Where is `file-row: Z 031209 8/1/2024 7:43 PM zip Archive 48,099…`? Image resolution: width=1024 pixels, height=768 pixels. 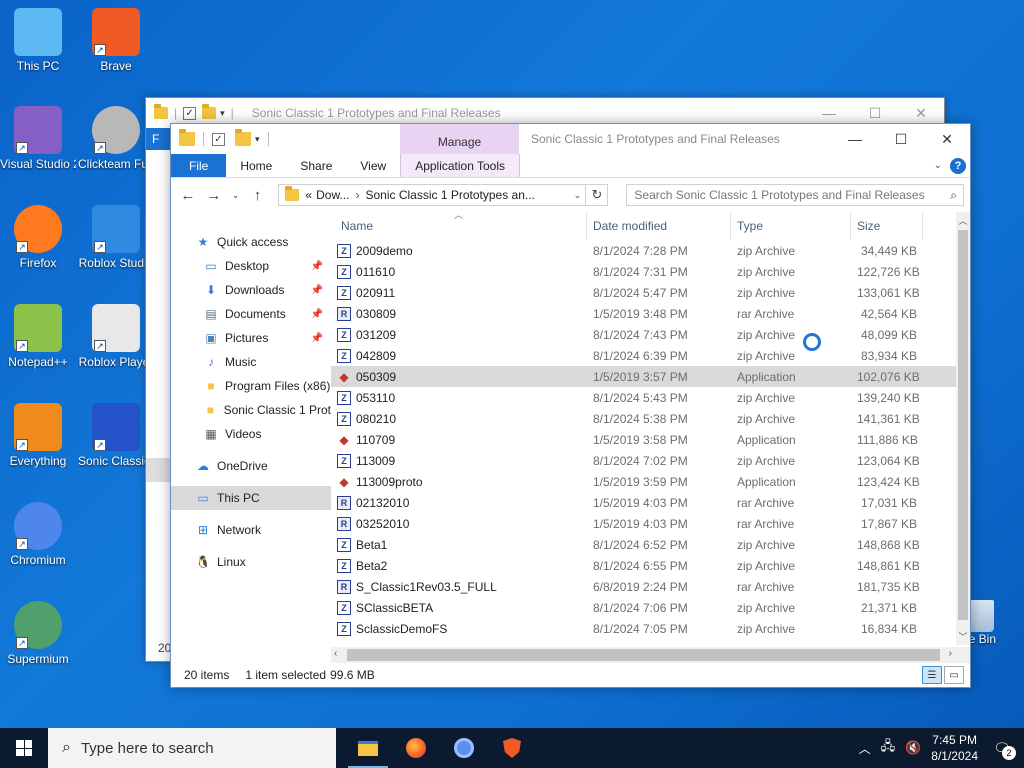
file-row: Z 031209 8/1/2024 7:43 PM zip Archive 48,099… is located at coordinates (650, 334).